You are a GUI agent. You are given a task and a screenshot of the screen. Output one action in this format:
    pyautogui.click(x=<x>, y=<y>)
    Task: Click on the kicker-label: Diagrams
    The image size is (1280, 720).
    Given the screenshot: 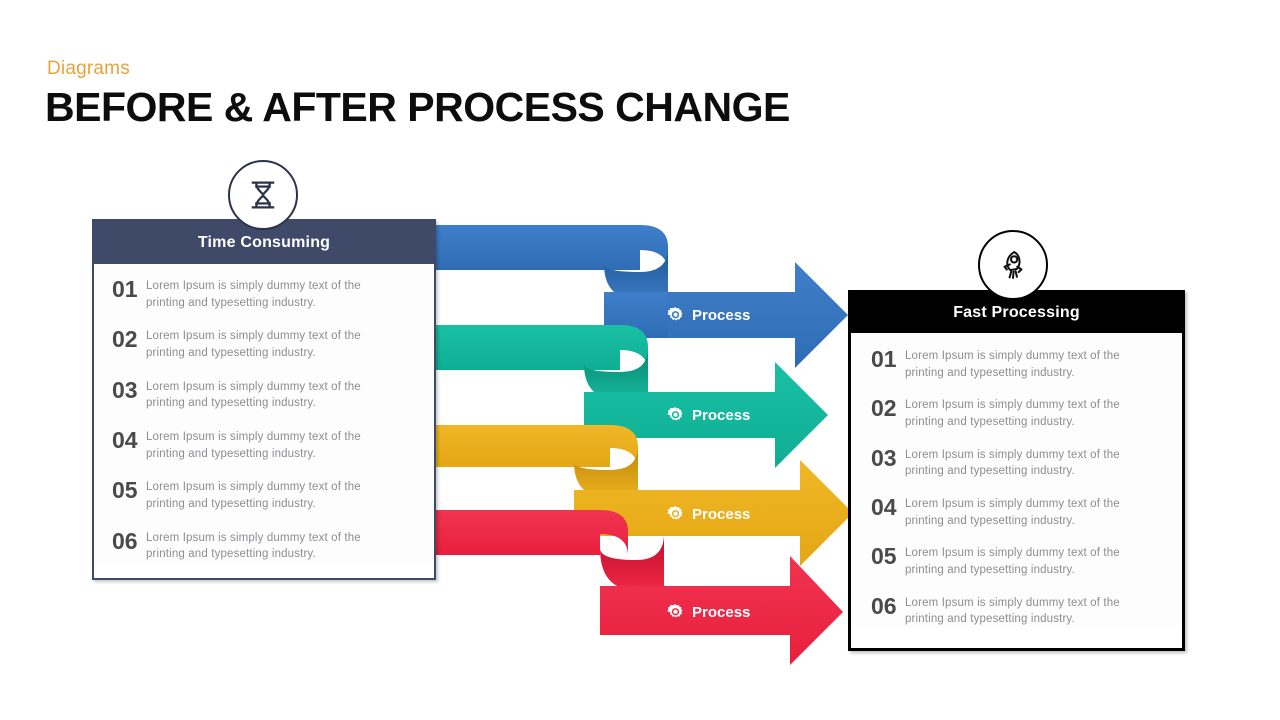 What is the action you would take?
    pyautogui.click(x=88, y=68)
    